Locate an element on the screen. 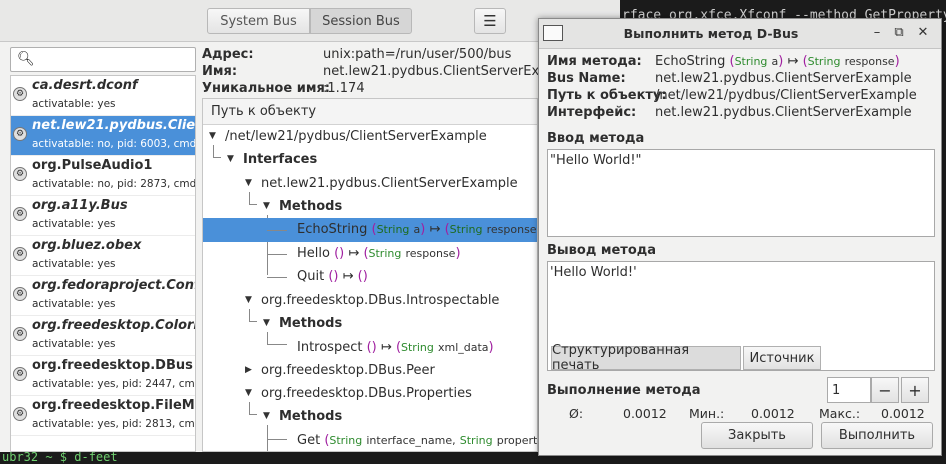 This screenshot has width=946, height=464. minimize-icon: – is located at coordinates (877, 33).